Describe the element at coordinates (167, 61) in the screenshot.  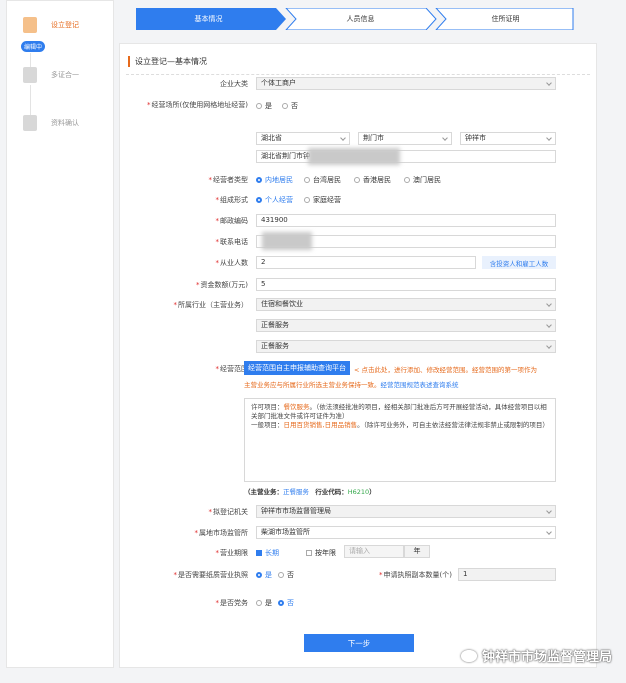
I see `section-title: 设立登记—基本情况` at that location.